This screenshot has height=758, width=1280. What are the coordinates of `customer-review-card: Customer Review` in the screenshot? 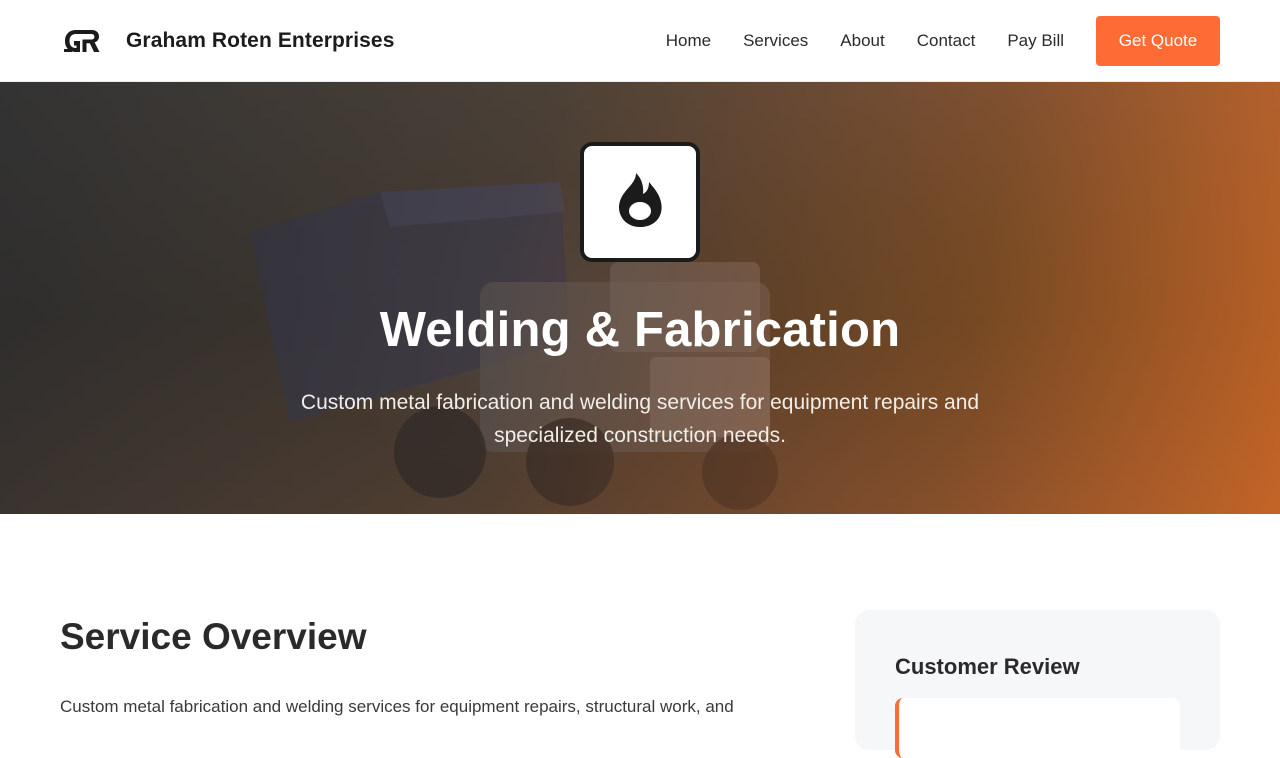 It's located at (1037, 684).